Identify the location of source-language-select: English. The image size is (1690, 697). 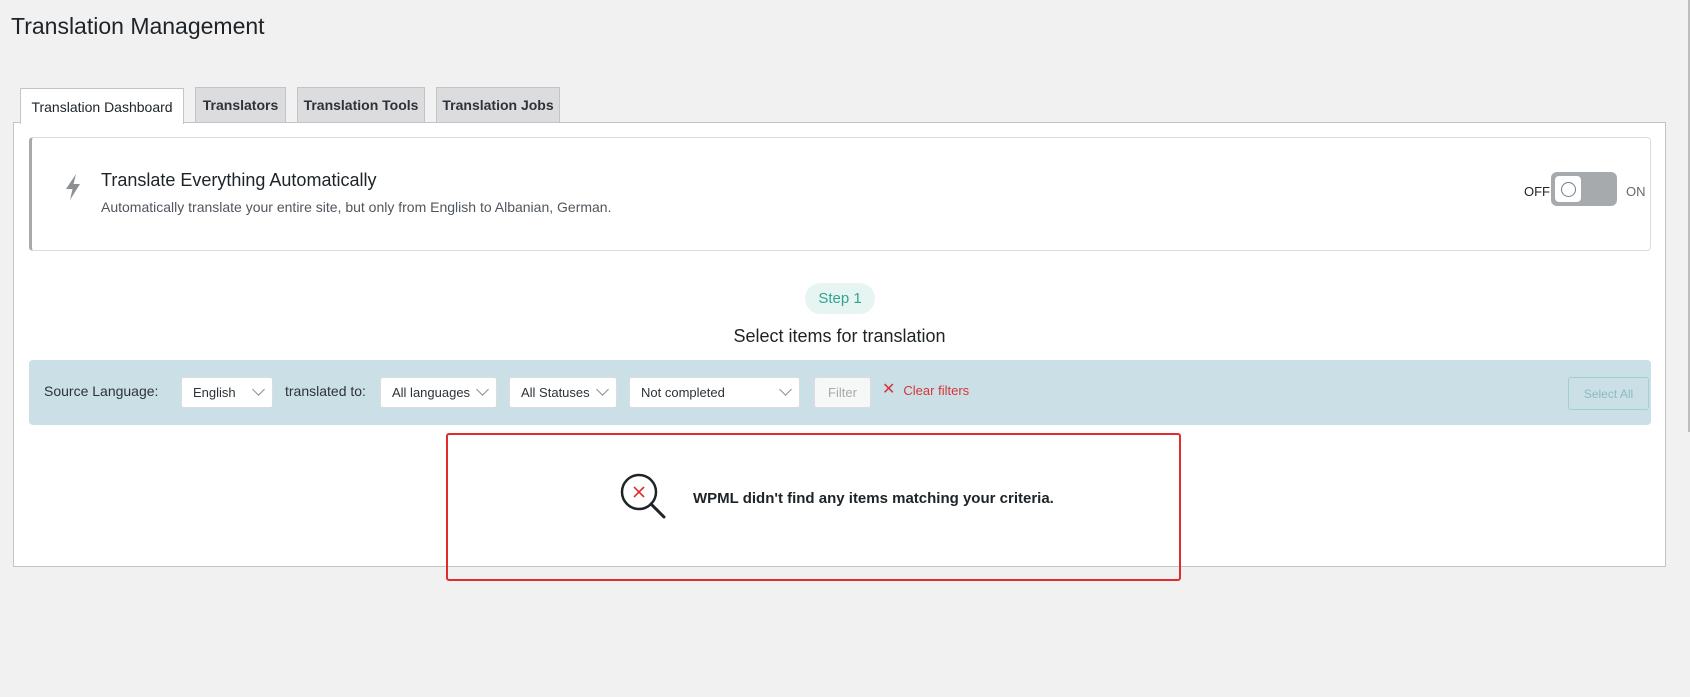
(227, 392).